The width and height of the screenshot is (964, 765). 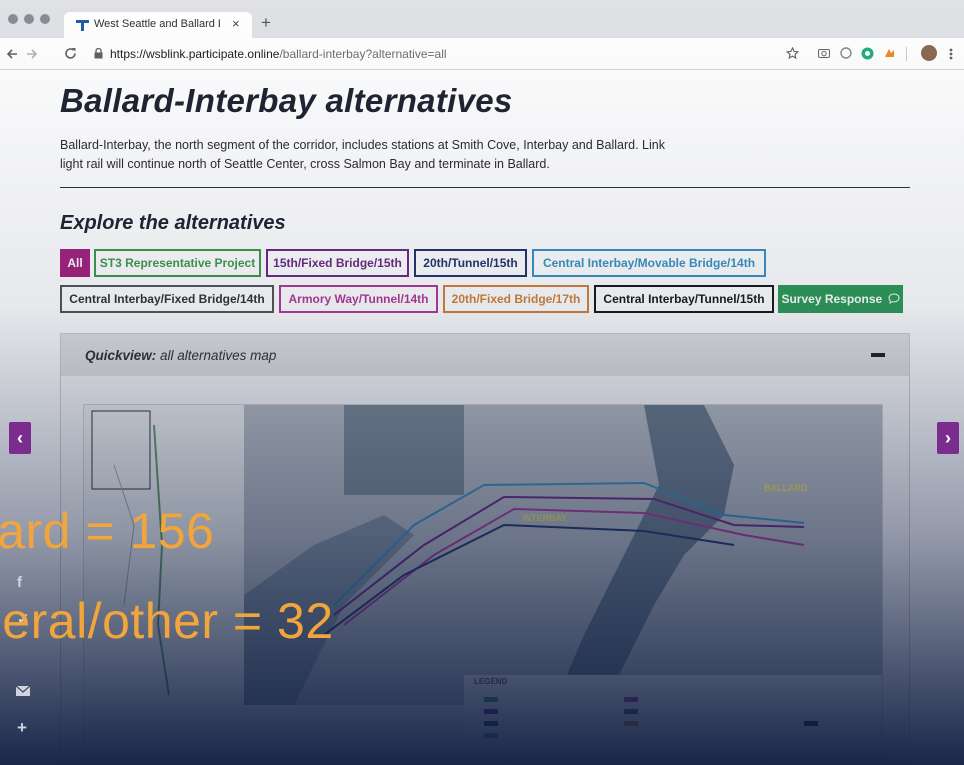 I want to click on filter-central-interbay-fixed-bridge-button: Central Interbay/Fixed Bridge/14th, so click(x=167, y=299).